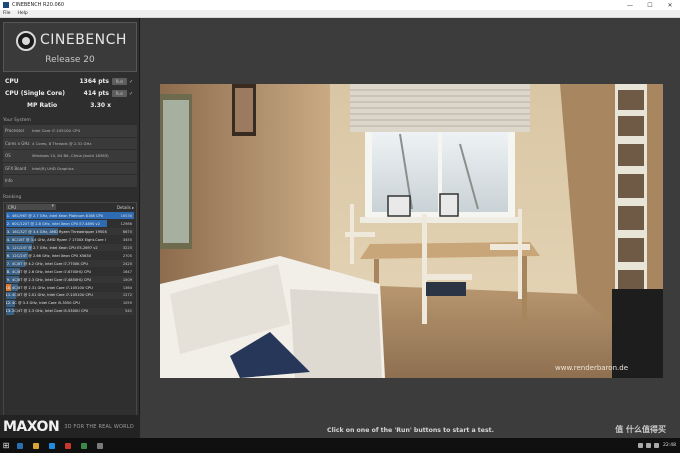  I want to click on ranking-cpu-description: 4C/8T @ 4.2 GHz, Intel Core i7-7700K CPU, so click(50, 263).